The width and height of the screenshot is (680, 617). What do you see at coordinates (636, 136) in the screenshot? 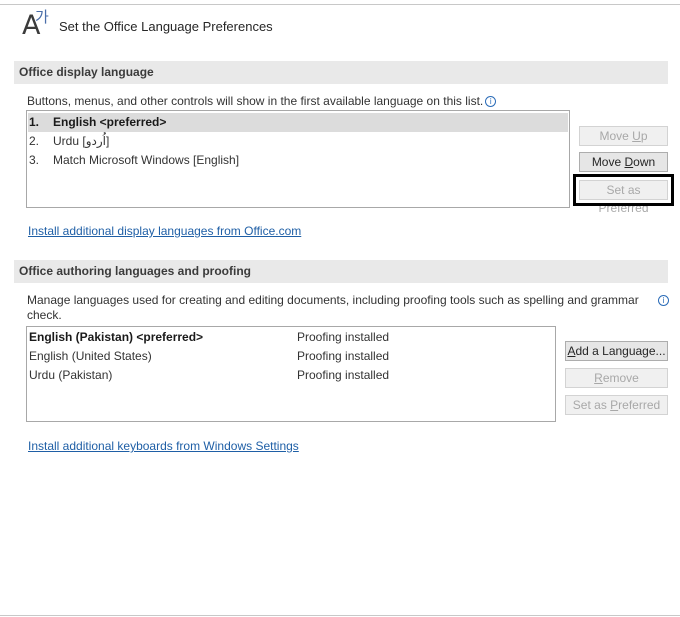
I see `access-key: U` at bounding box center [636, 136].